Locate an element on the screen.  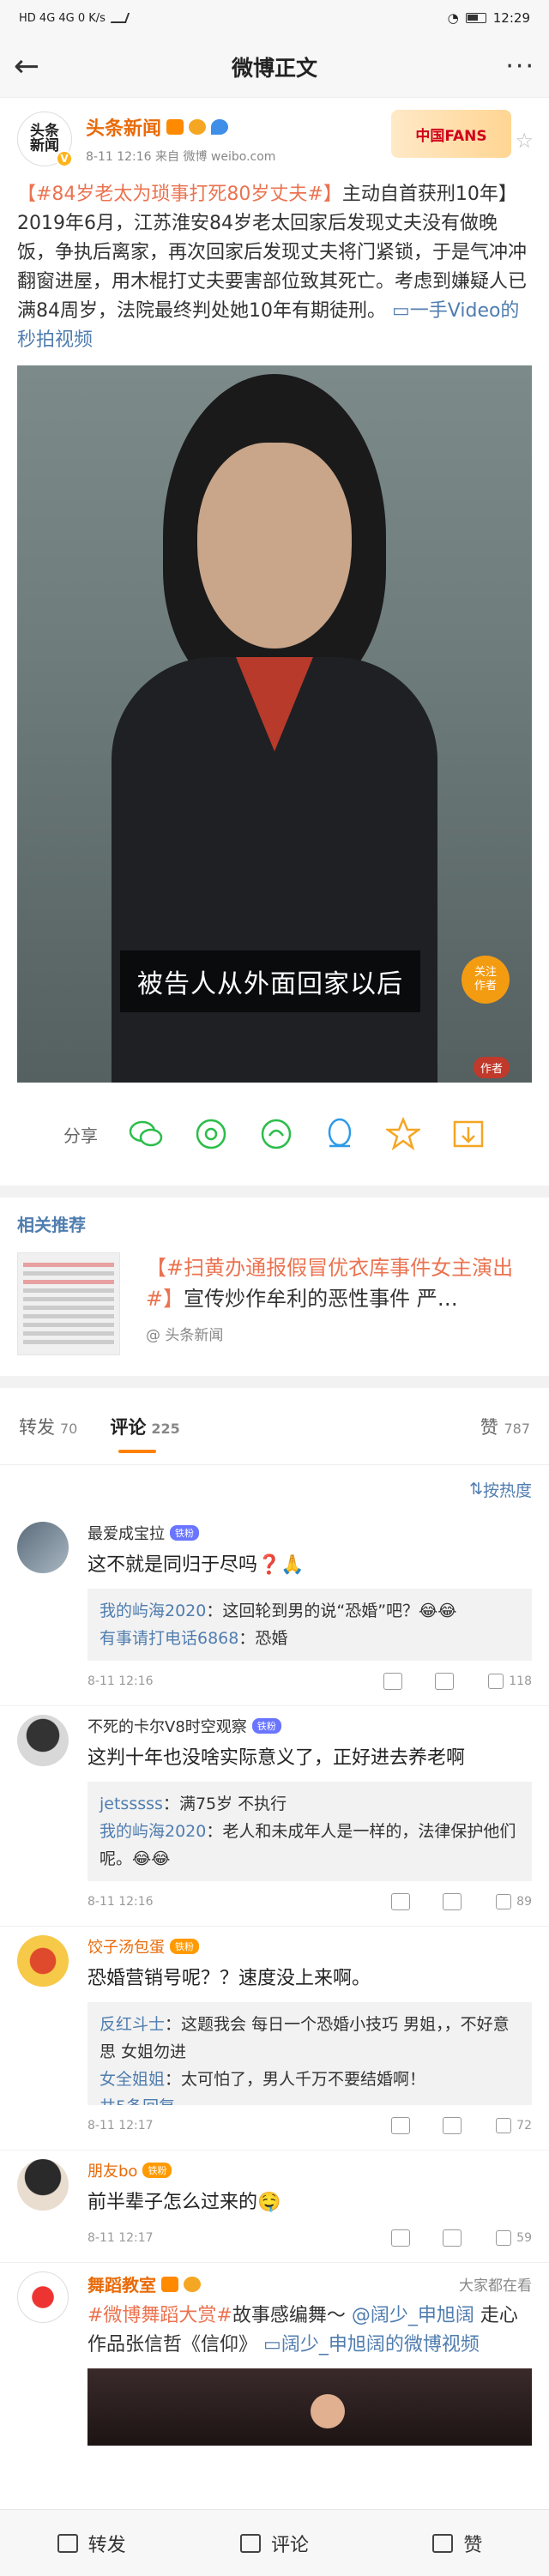
weibo-friends-icon is located at coordinates (276, 1134).